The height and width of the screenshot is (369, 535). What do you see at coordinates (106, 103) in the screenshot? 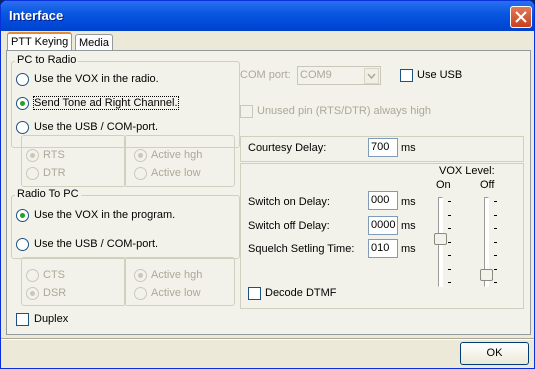
I see `pc-radio-tone-label: Send Tone ad Right Channel.` at bounding box center [106, 103].